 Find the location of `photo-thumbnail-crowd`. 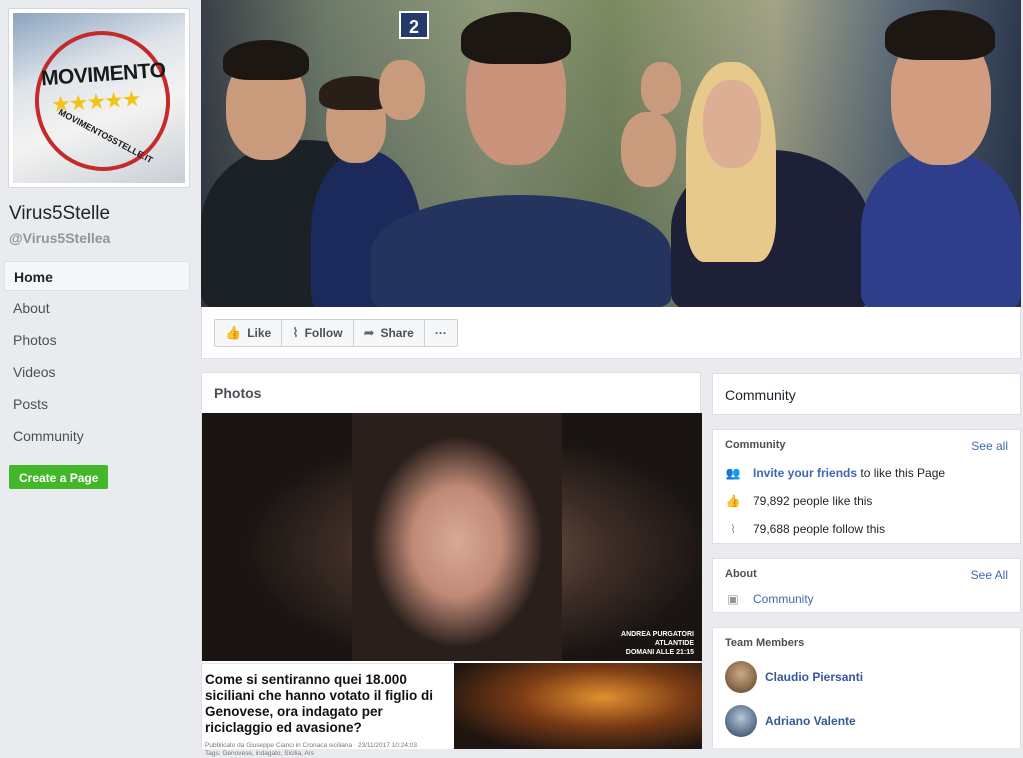

photo-thumbnail-crowd is located at coordinates (578, 706).